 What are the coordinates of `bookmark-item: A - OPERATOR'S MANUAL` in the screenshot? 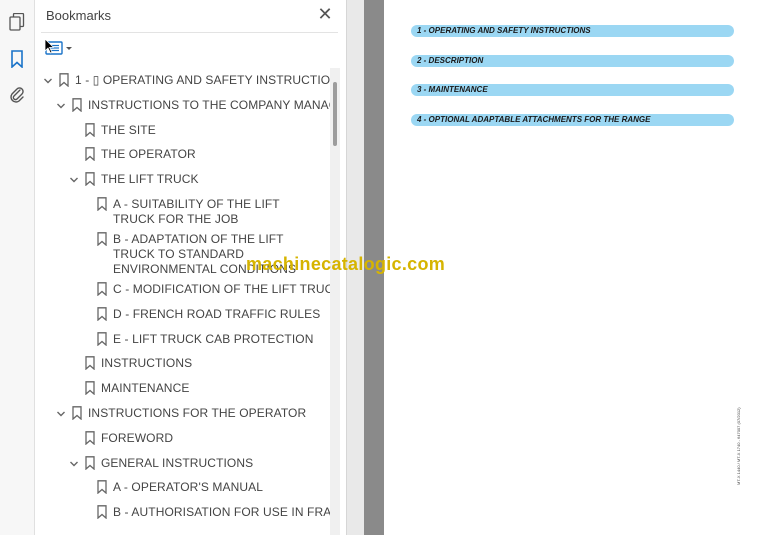 It's located at (180, 491).